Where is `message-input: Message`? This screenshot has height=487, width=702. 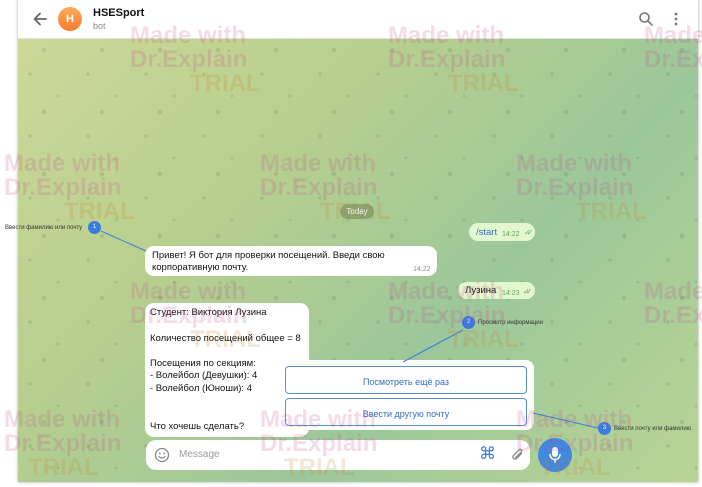
message-input: Message is located at coordinates (199, 454).